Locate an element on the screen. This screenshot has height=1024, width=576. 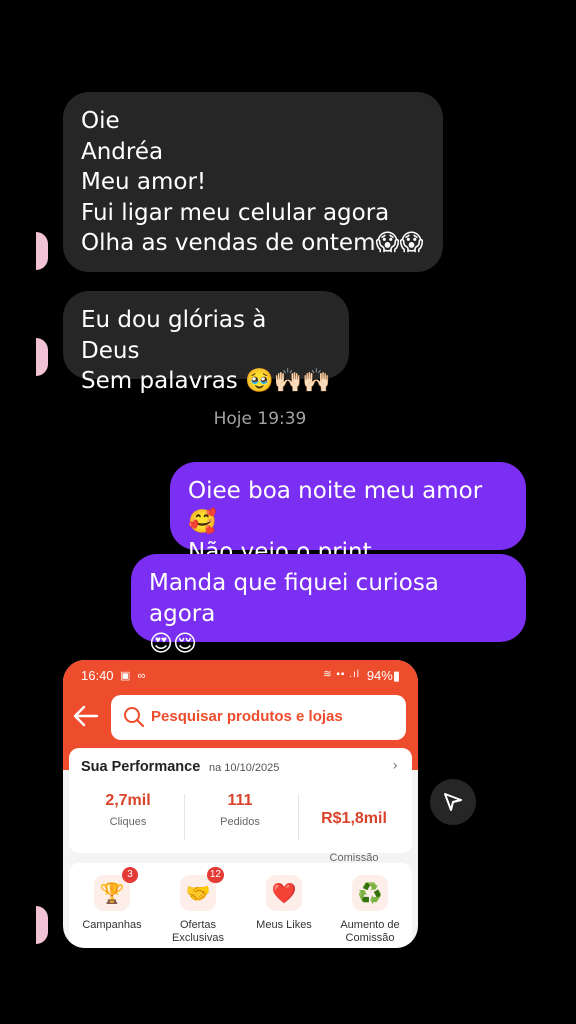
tool-aumento-comissao: ♻️ Aumento de Comissão is located at coordinates (370, 910).